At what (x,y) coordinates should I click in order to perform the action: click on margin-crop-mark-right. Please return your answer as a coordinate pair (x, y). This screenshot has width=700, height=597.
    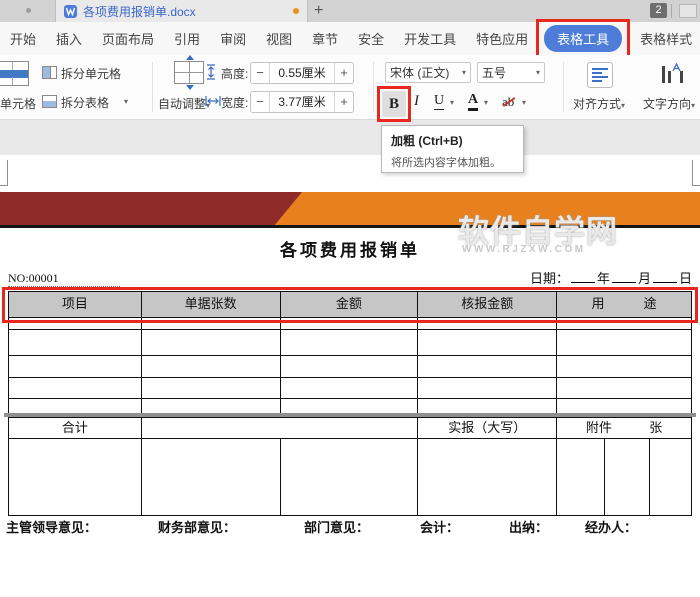
    Looking at the image, I should click on (696, 173).